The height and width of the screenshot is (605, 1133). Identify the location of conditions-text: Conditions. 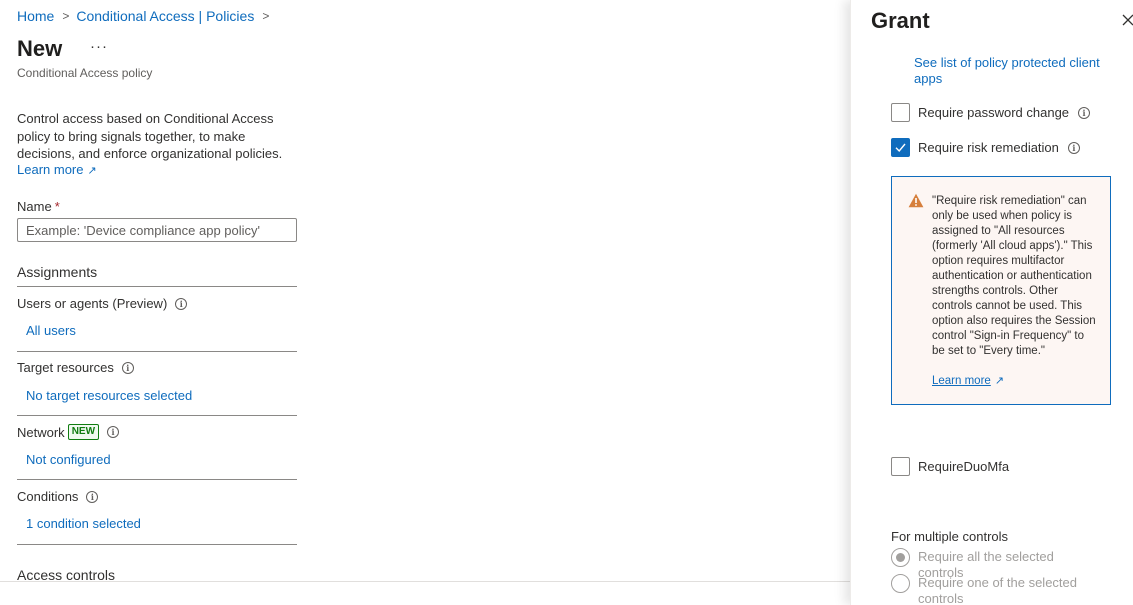
(48, 496).